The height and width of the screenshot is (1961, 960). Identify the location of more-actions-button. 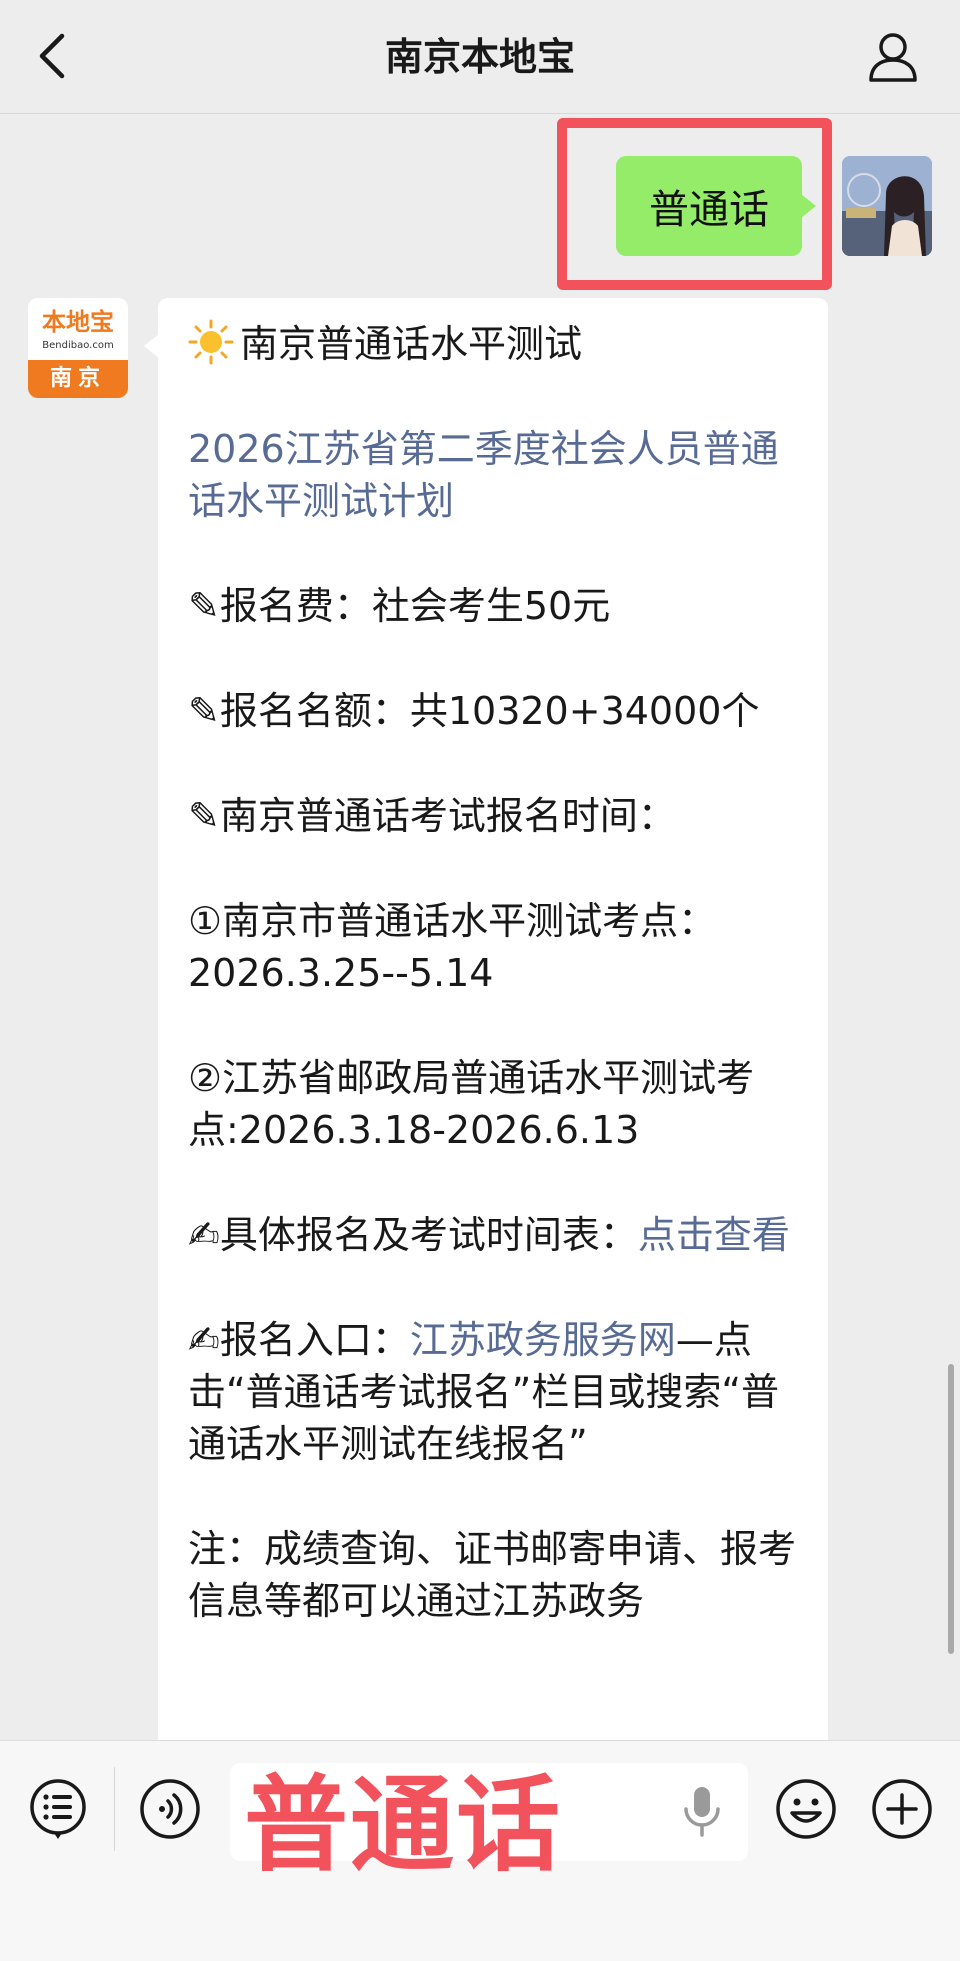
(902, 1809).